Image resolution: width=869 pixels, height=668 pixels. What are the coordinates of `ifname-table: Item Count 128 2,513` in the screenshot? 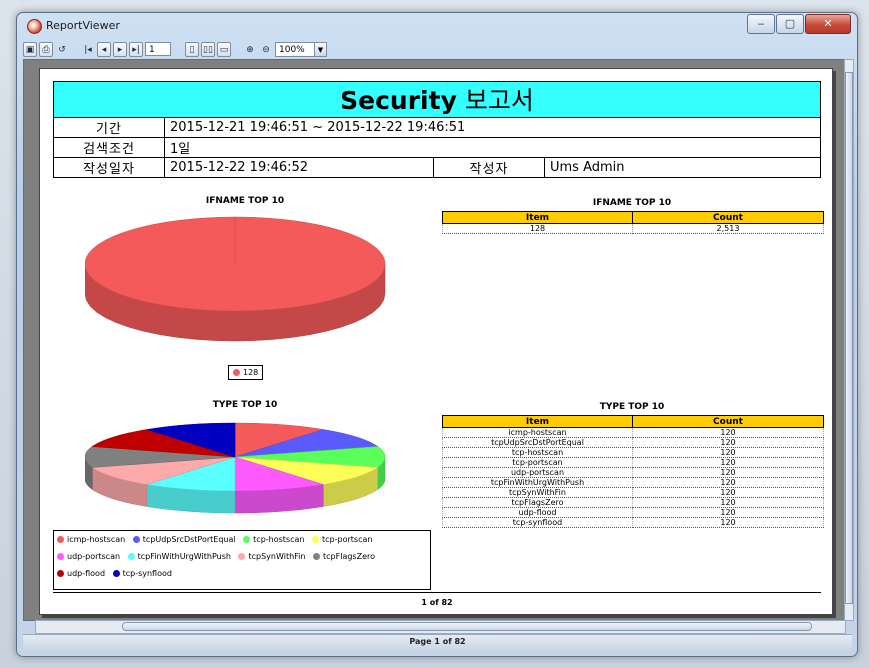 It's located at (633, 222).